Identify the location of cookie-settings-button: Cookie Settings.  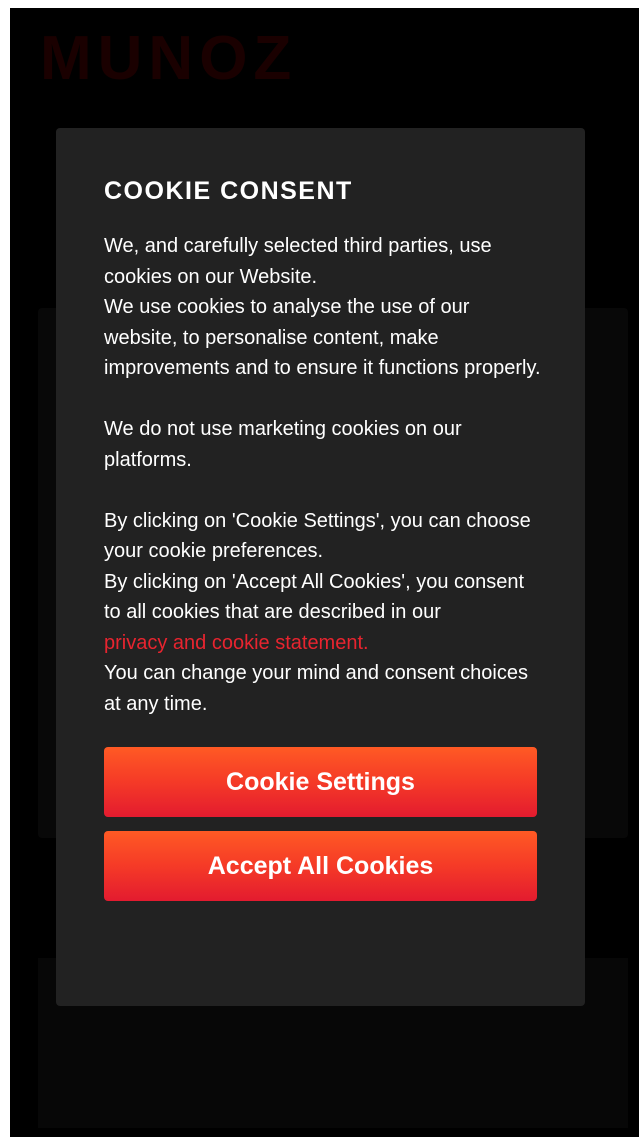
(320, 782).